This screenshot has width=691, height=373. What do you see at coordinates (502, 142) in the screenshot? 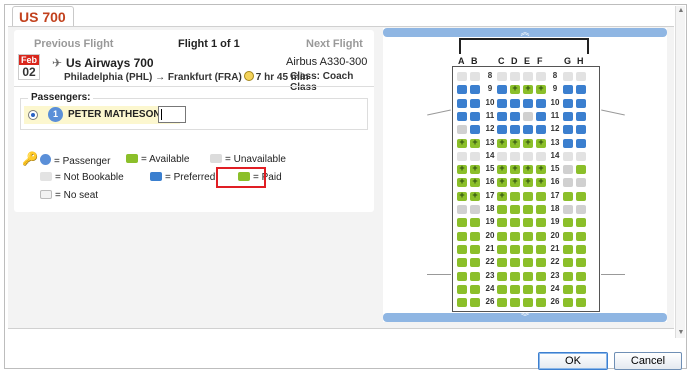
I see `seat-13C` at bounding box center [502, 142].